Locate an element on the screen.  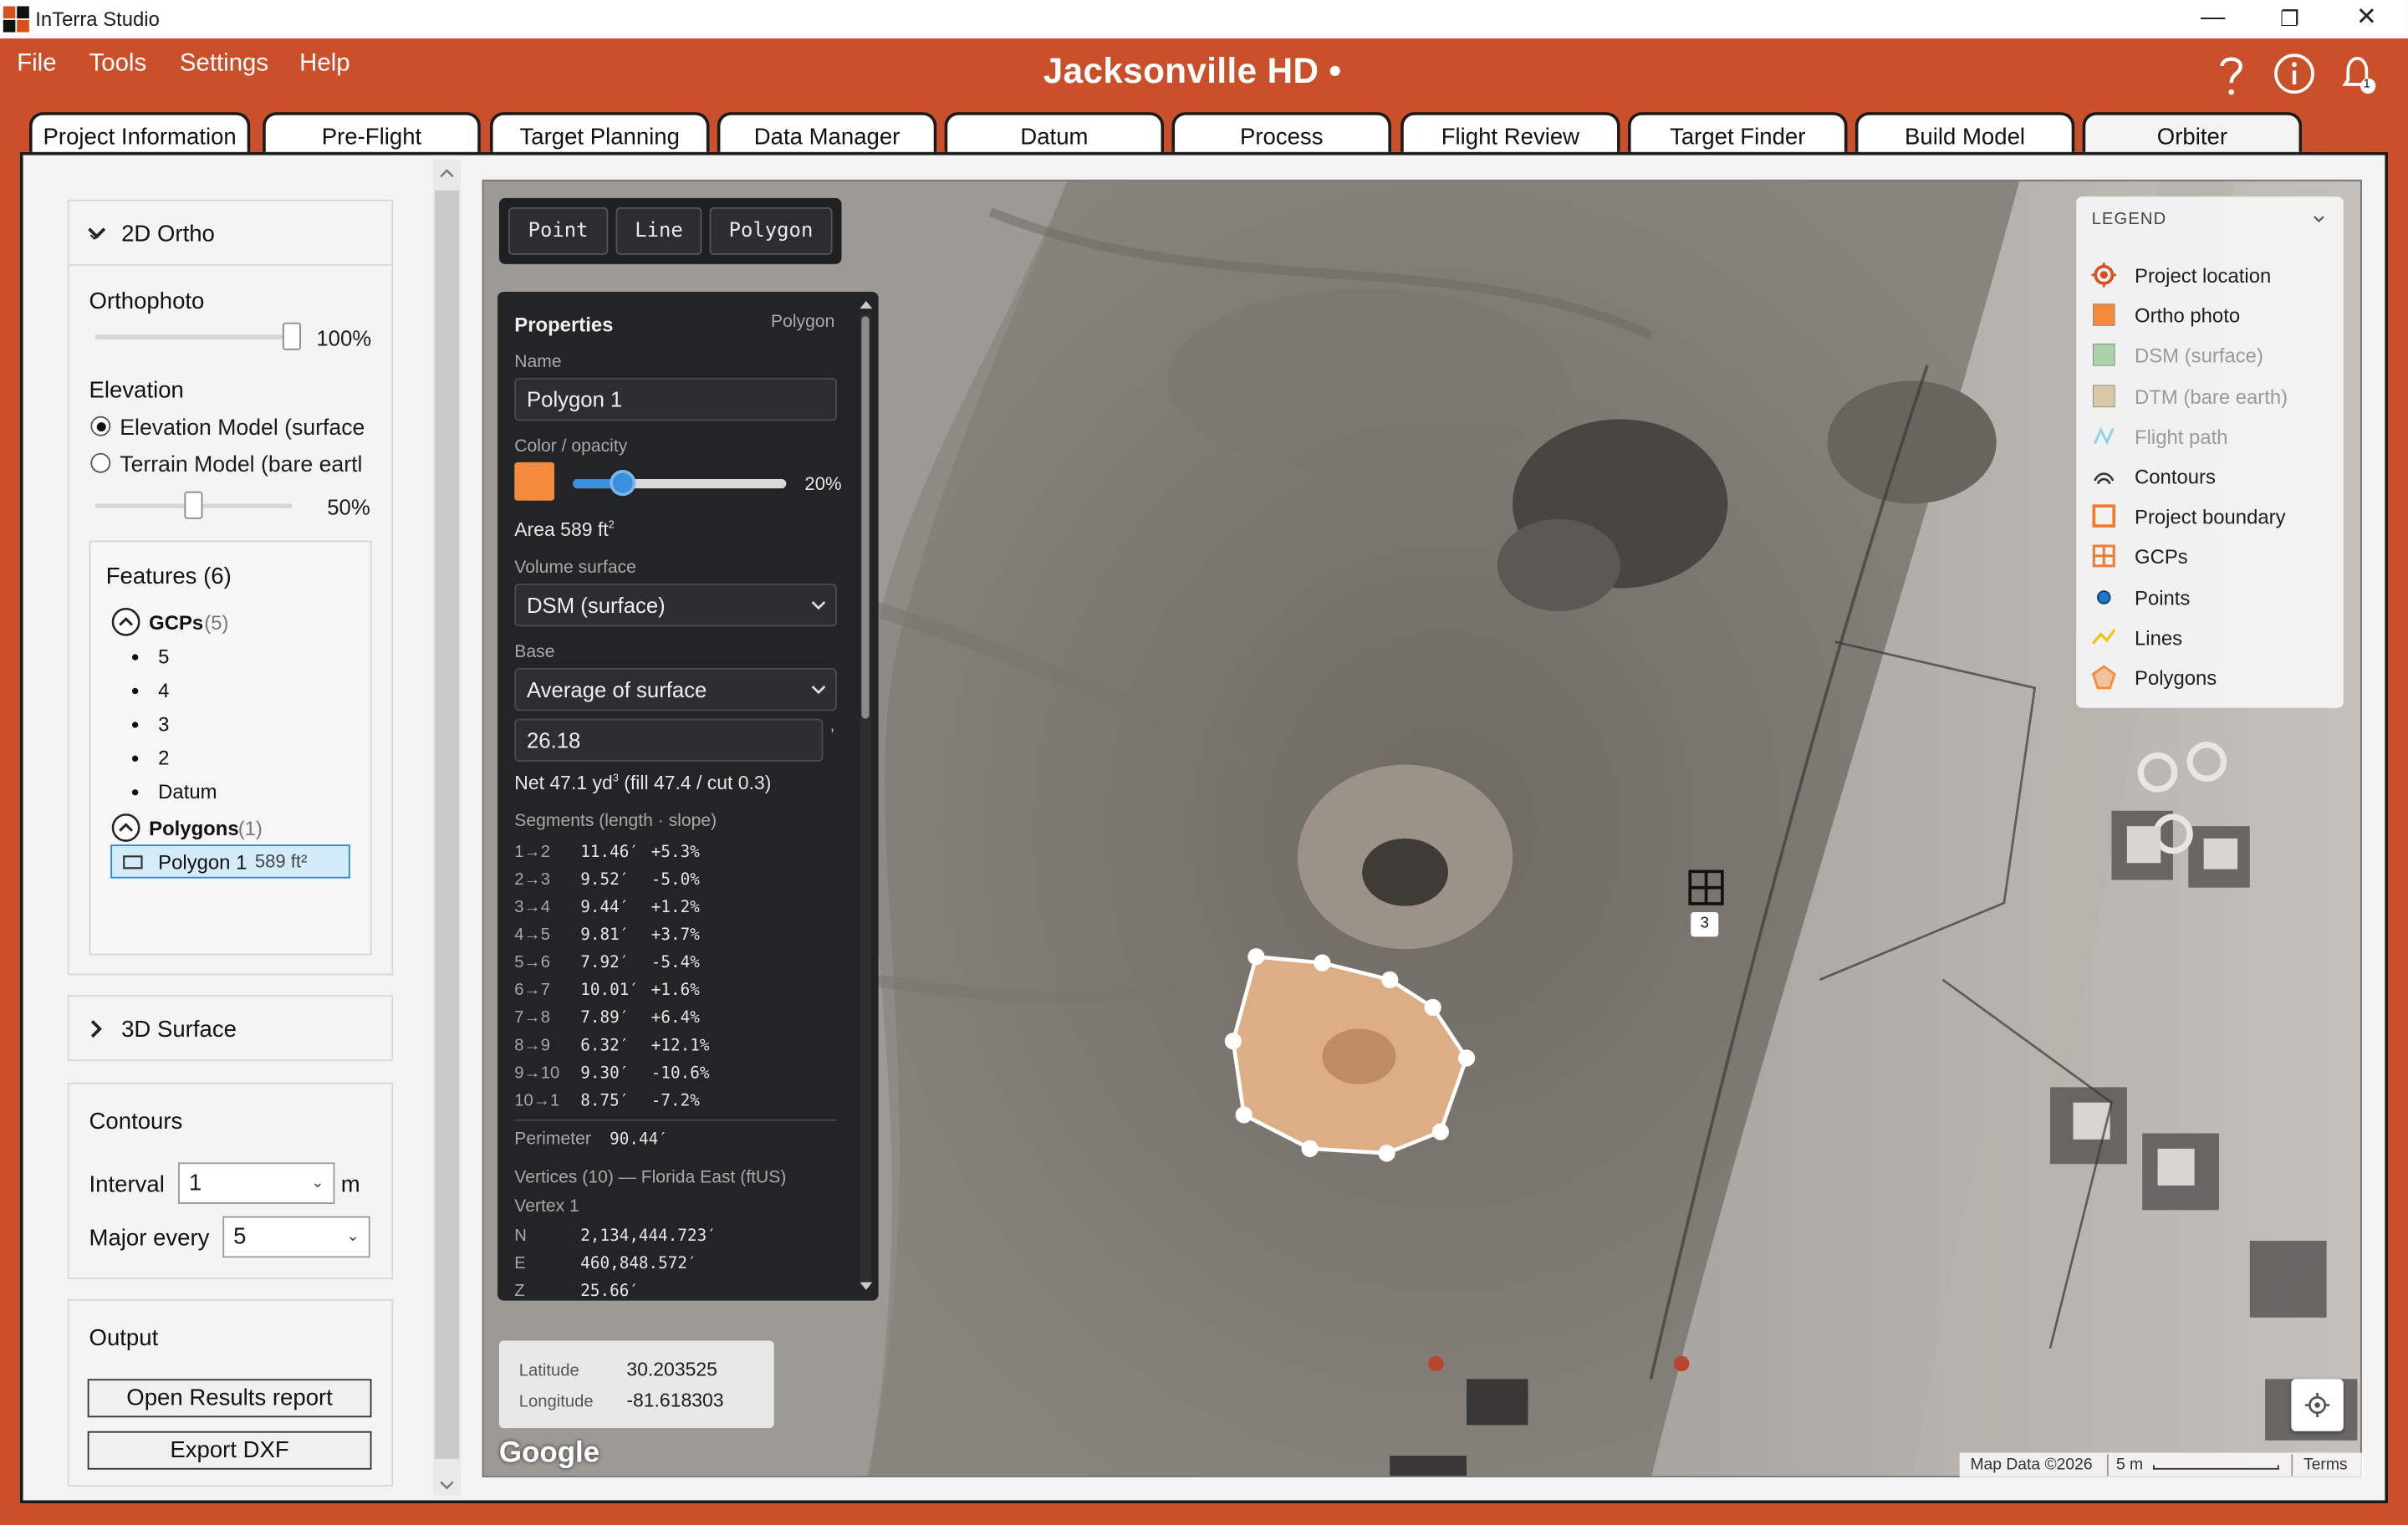
gcp-marker-icon is located at coordinates (1706, 888).